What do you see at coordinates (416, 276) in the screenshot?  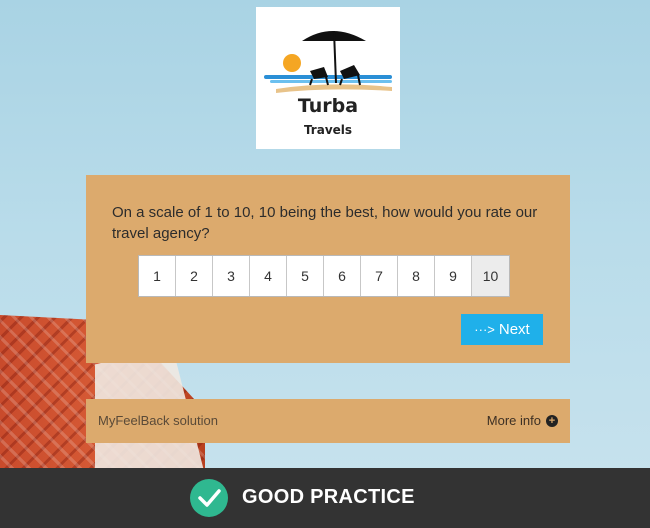 I see `rating-option-8: 8` at bounding box center [416, 276].